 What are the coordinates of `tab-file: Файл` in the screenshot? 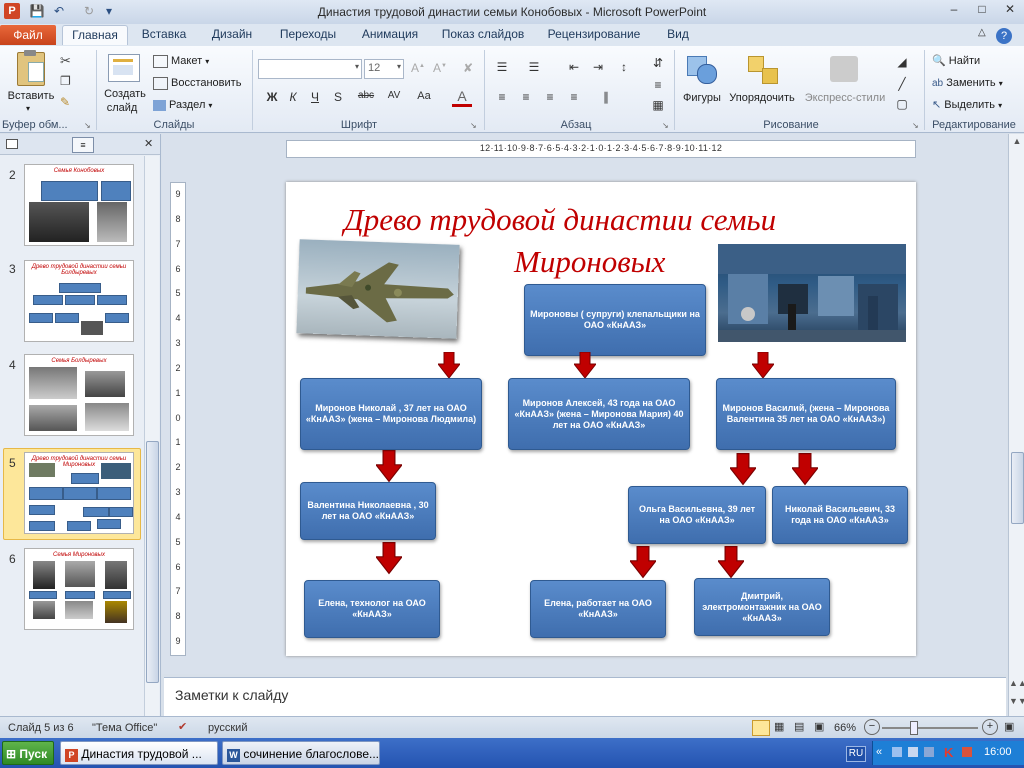 It's located at (28, 35).